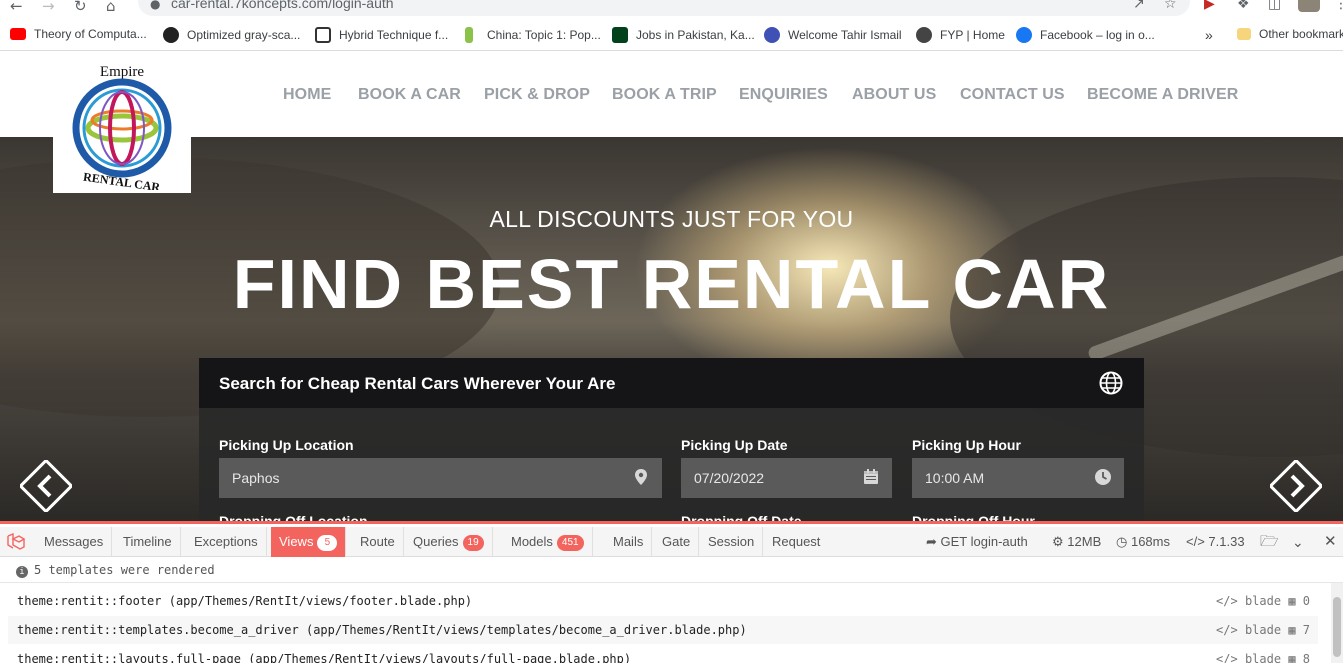  I want to click on globe-icon, so click(1111, 383).